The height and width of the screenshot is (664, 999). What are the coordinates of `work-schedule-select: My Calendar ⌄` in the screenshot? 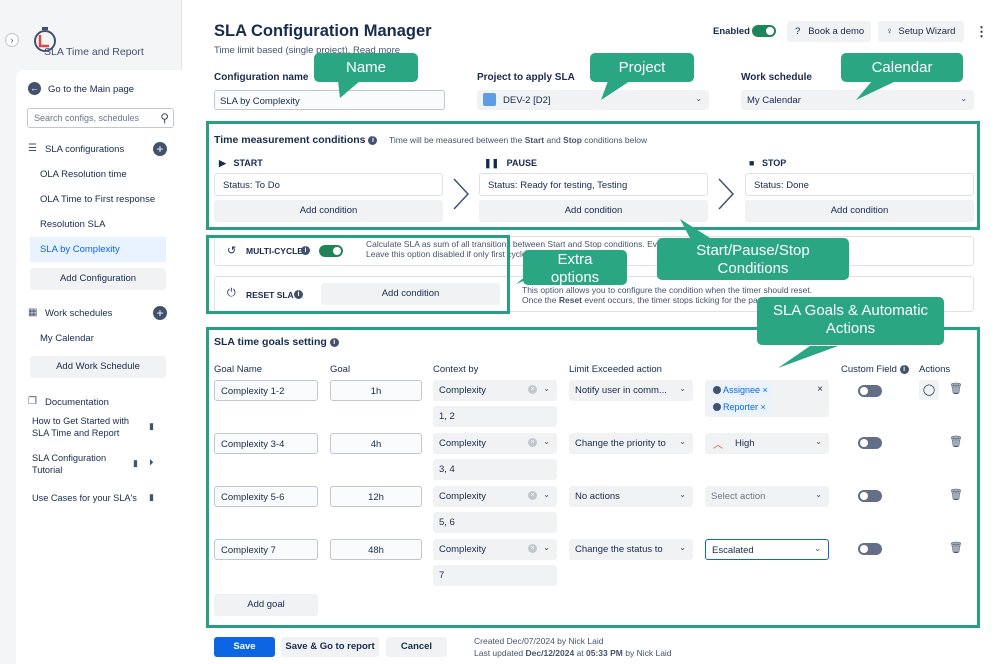 It's located at (857, 100).